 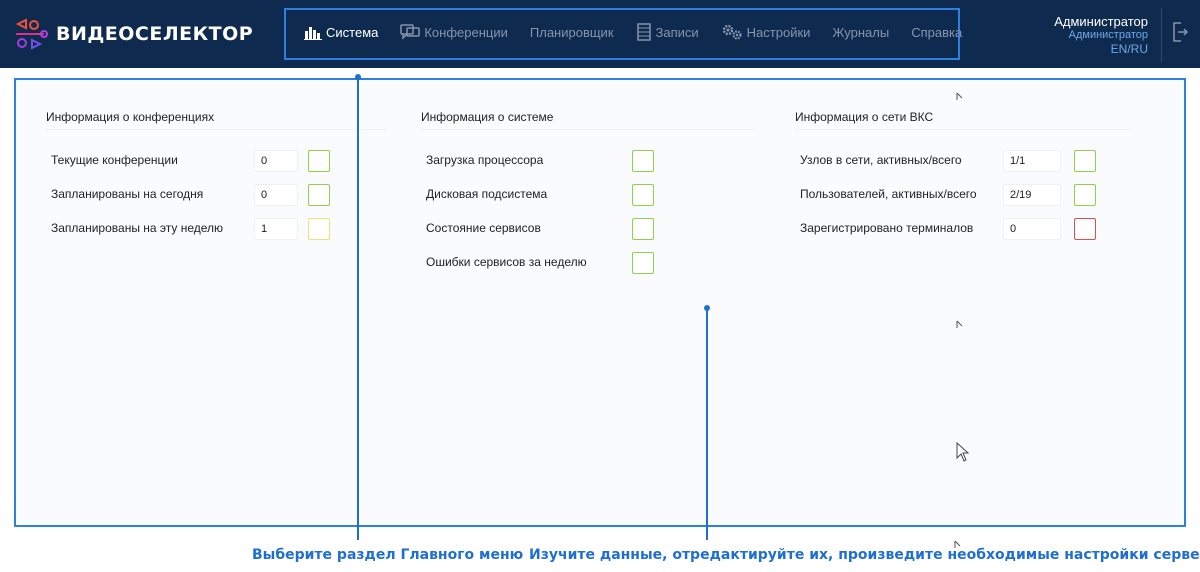 I want to click on row-label: Загрузка процессора, so click(x=485, y=160).